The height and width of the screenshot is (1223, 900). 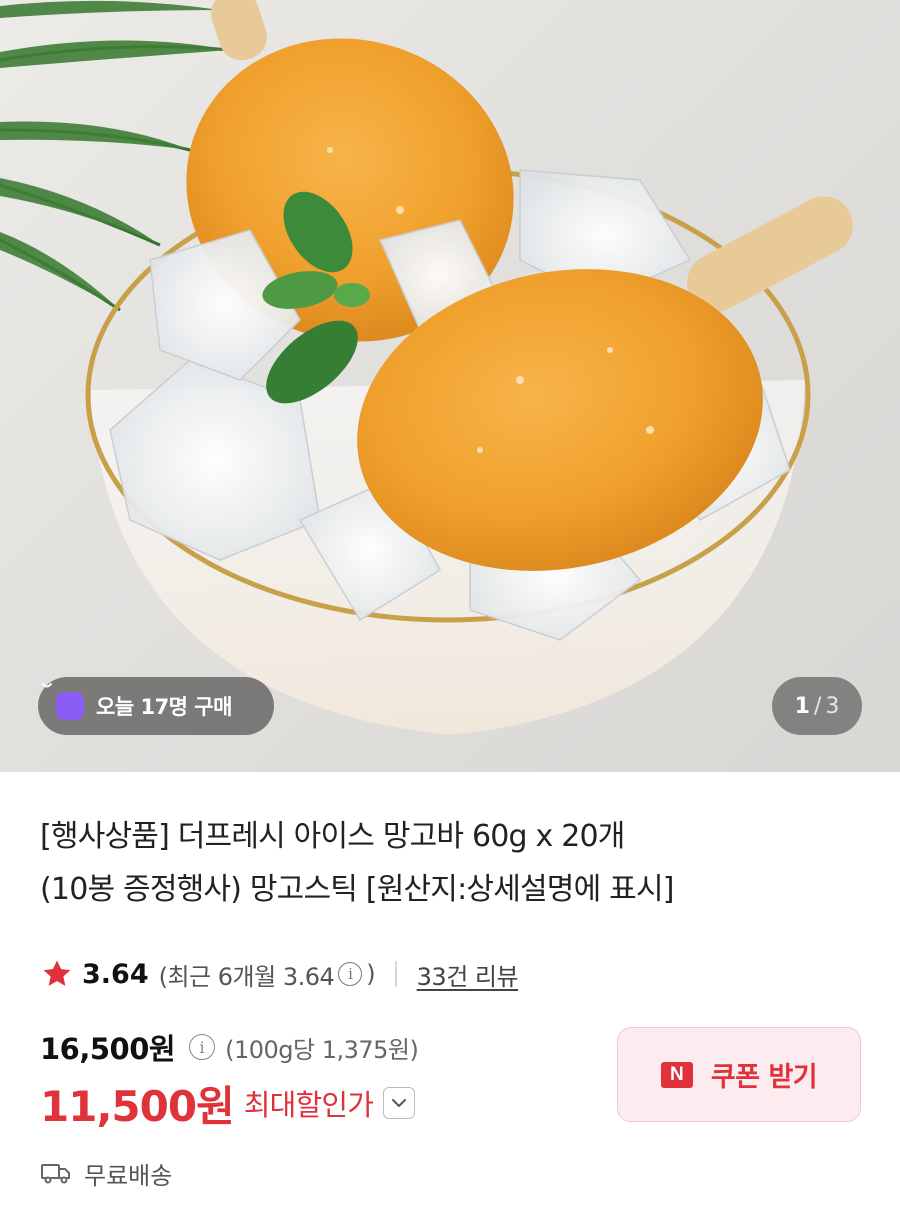 I want to click on n-pay-icon: N, so click(x=676, y=1074).